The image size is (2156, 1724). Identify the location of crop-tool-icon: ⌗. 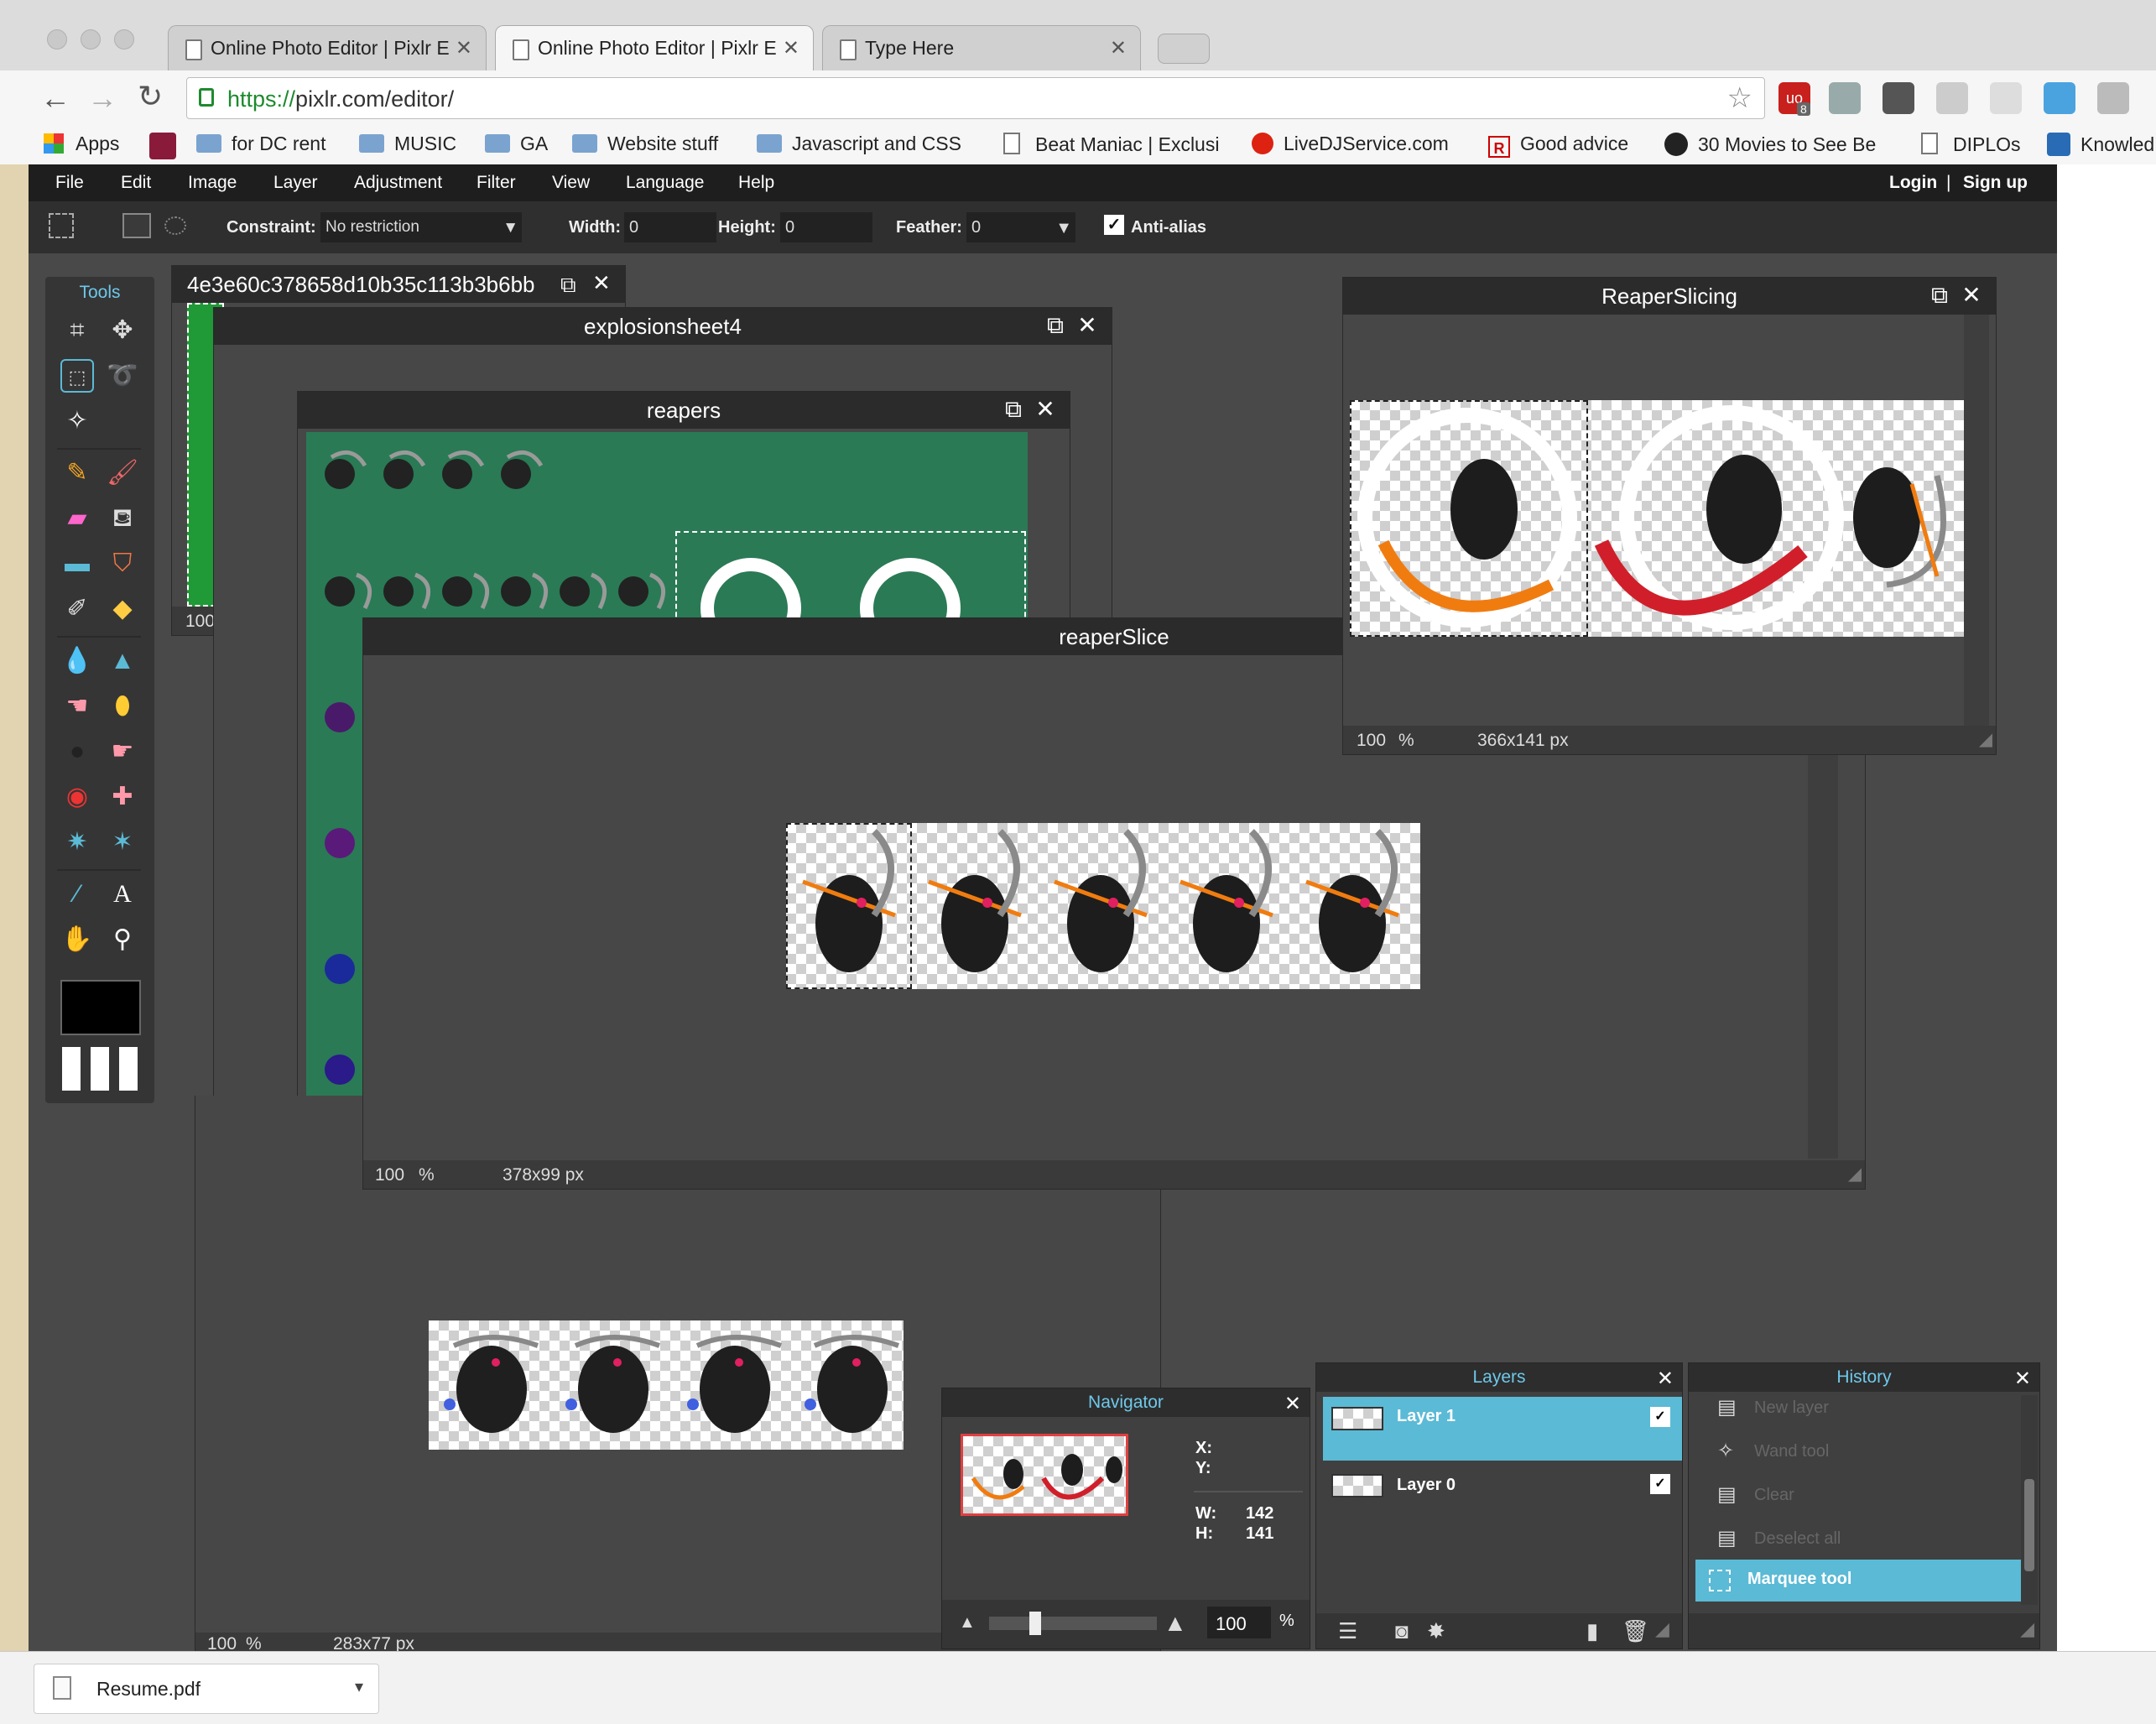
(77, 330).